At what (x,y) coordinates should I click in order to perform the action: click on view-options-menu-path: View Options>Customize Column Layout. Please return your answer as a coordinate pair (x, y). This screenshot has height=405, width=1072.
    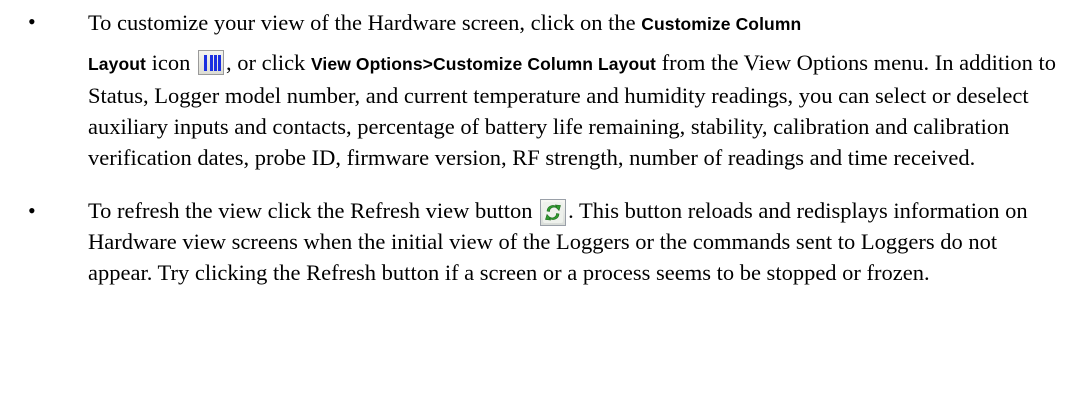
    Looking at the image, I should click on (483, 64).